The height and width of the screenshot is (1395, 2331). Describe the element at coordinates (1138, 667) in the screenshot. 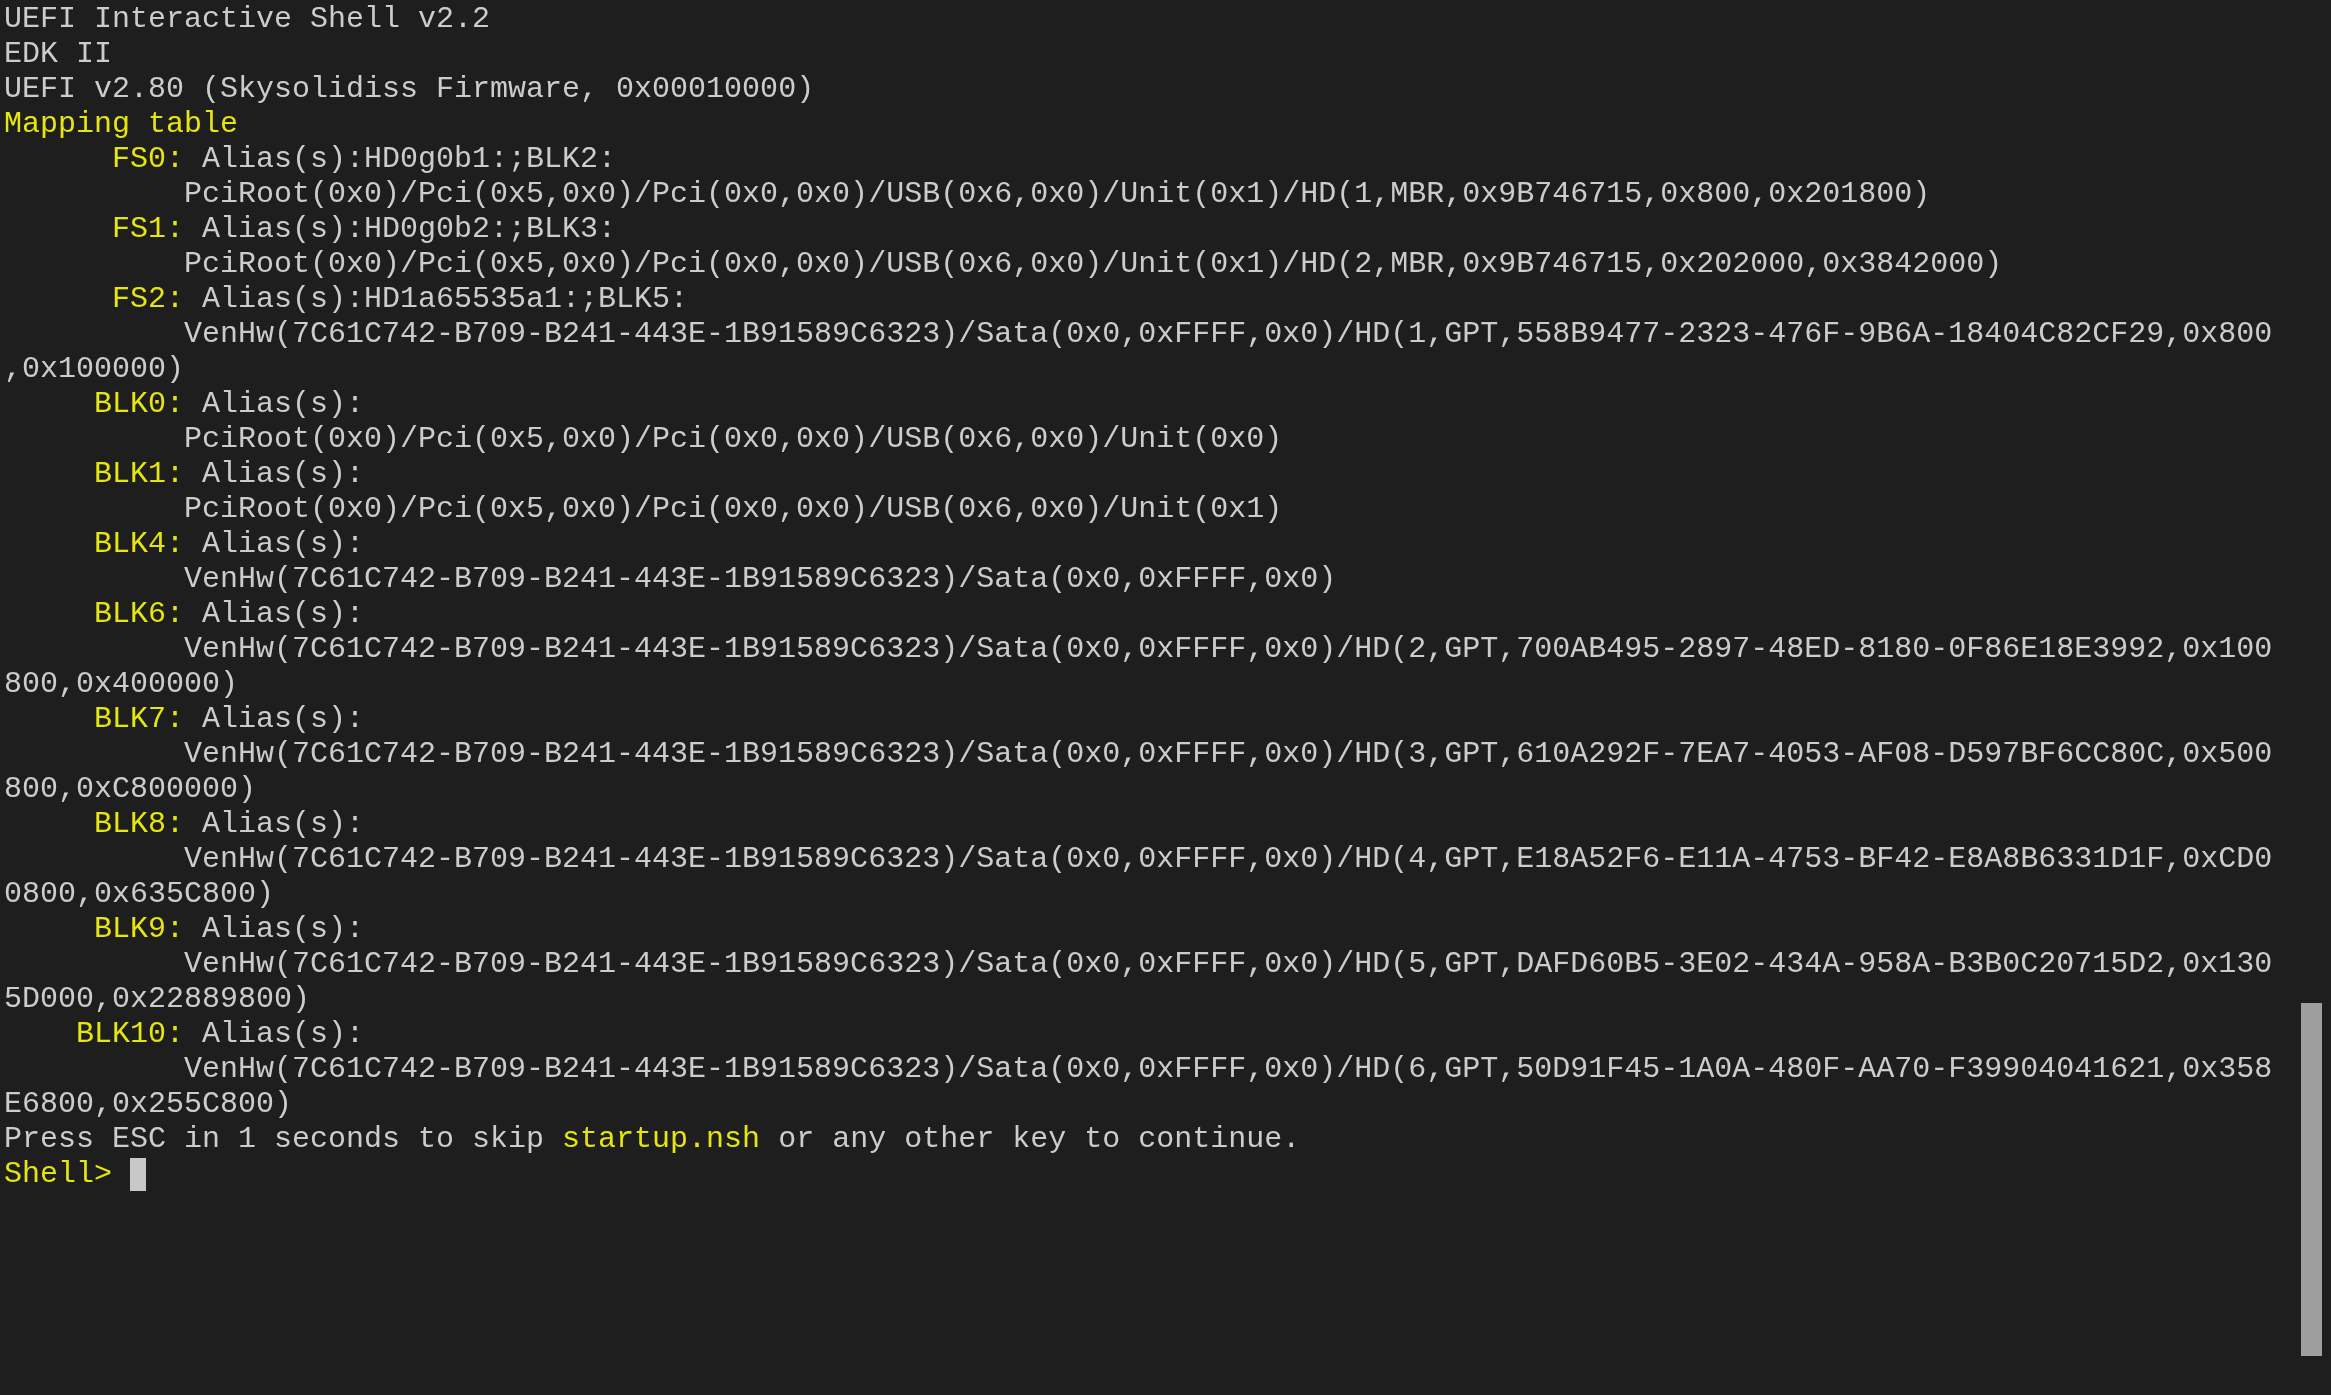

I see `device-path: VenHw(7C61C742-B709-B241-443E-1B91589C6323)/Sata(0x0,0xFFFF,0x0)/HD(2,GPT,700AB495-2897-48ED-8180-0F86E18E3992,0x100800,0x400000)` at that location.